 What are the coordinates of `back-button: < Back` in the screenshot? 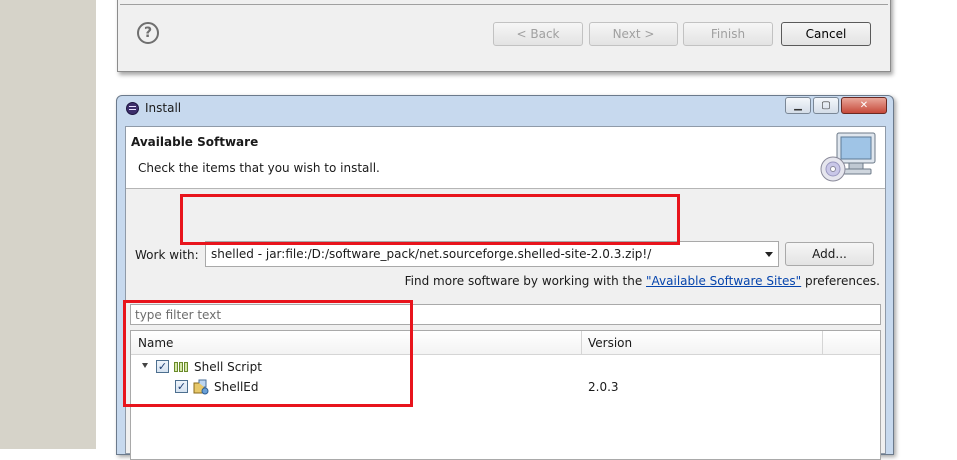 It's located at (538, 34).